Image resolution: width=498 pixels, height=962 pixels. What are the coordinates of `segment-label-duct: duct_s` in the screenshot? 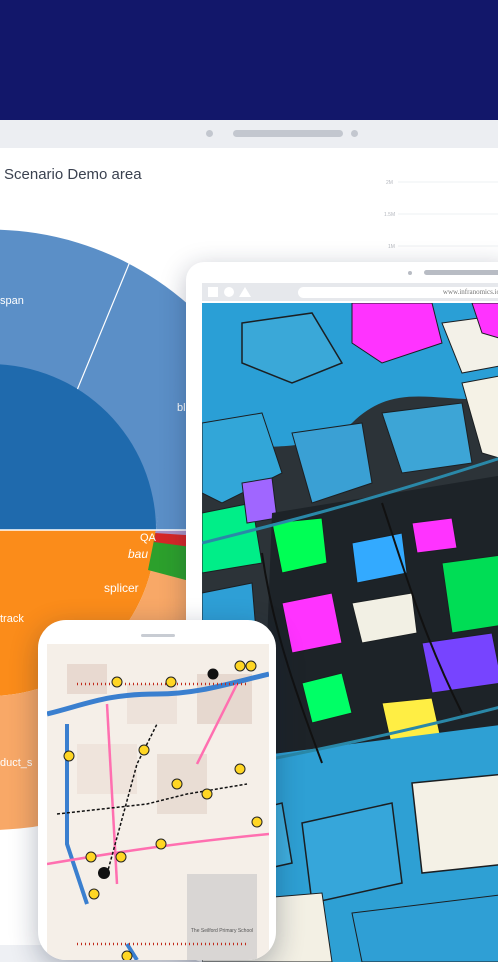 It's located at (16, 763).